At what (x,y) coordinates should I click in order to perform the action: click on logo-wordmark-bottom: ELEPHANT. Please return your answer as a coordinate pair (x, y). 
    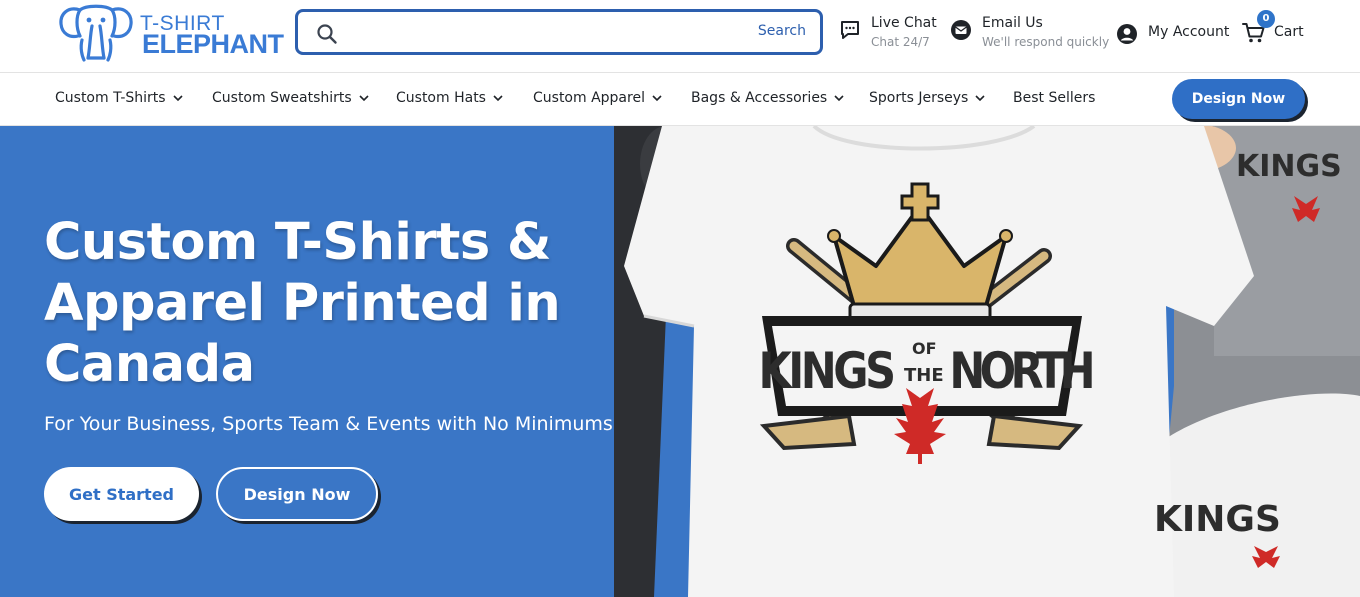
    Looking at the image, I should click on (213, 44).